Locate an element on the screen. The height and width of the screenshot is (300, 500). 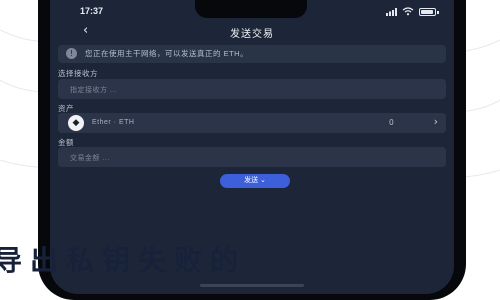
ethereum-icon: ◆ is located at coordinates (76, 123).